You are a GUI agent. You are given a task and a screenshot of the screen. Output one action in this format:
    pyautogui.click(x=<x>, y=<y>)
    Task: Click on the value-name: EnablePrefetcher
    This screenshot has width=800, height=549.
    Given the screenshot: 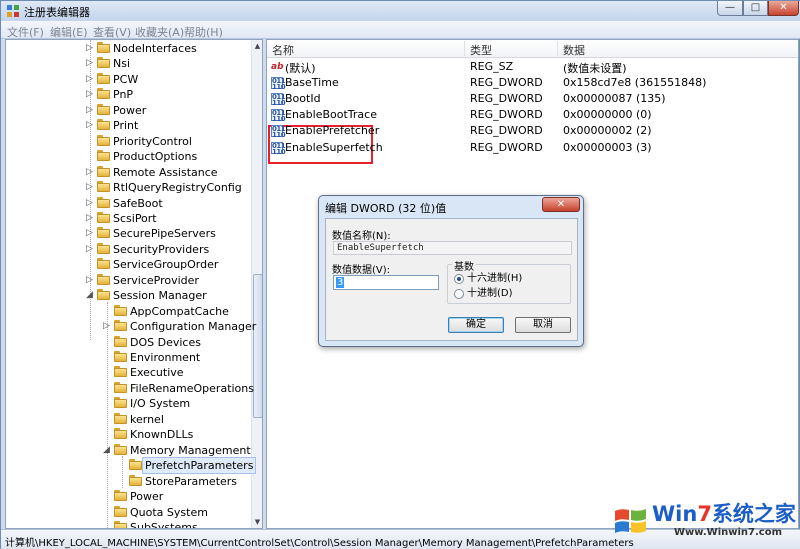 What is the action you would take?
    pyautogui.click(x=332, y=131)
    